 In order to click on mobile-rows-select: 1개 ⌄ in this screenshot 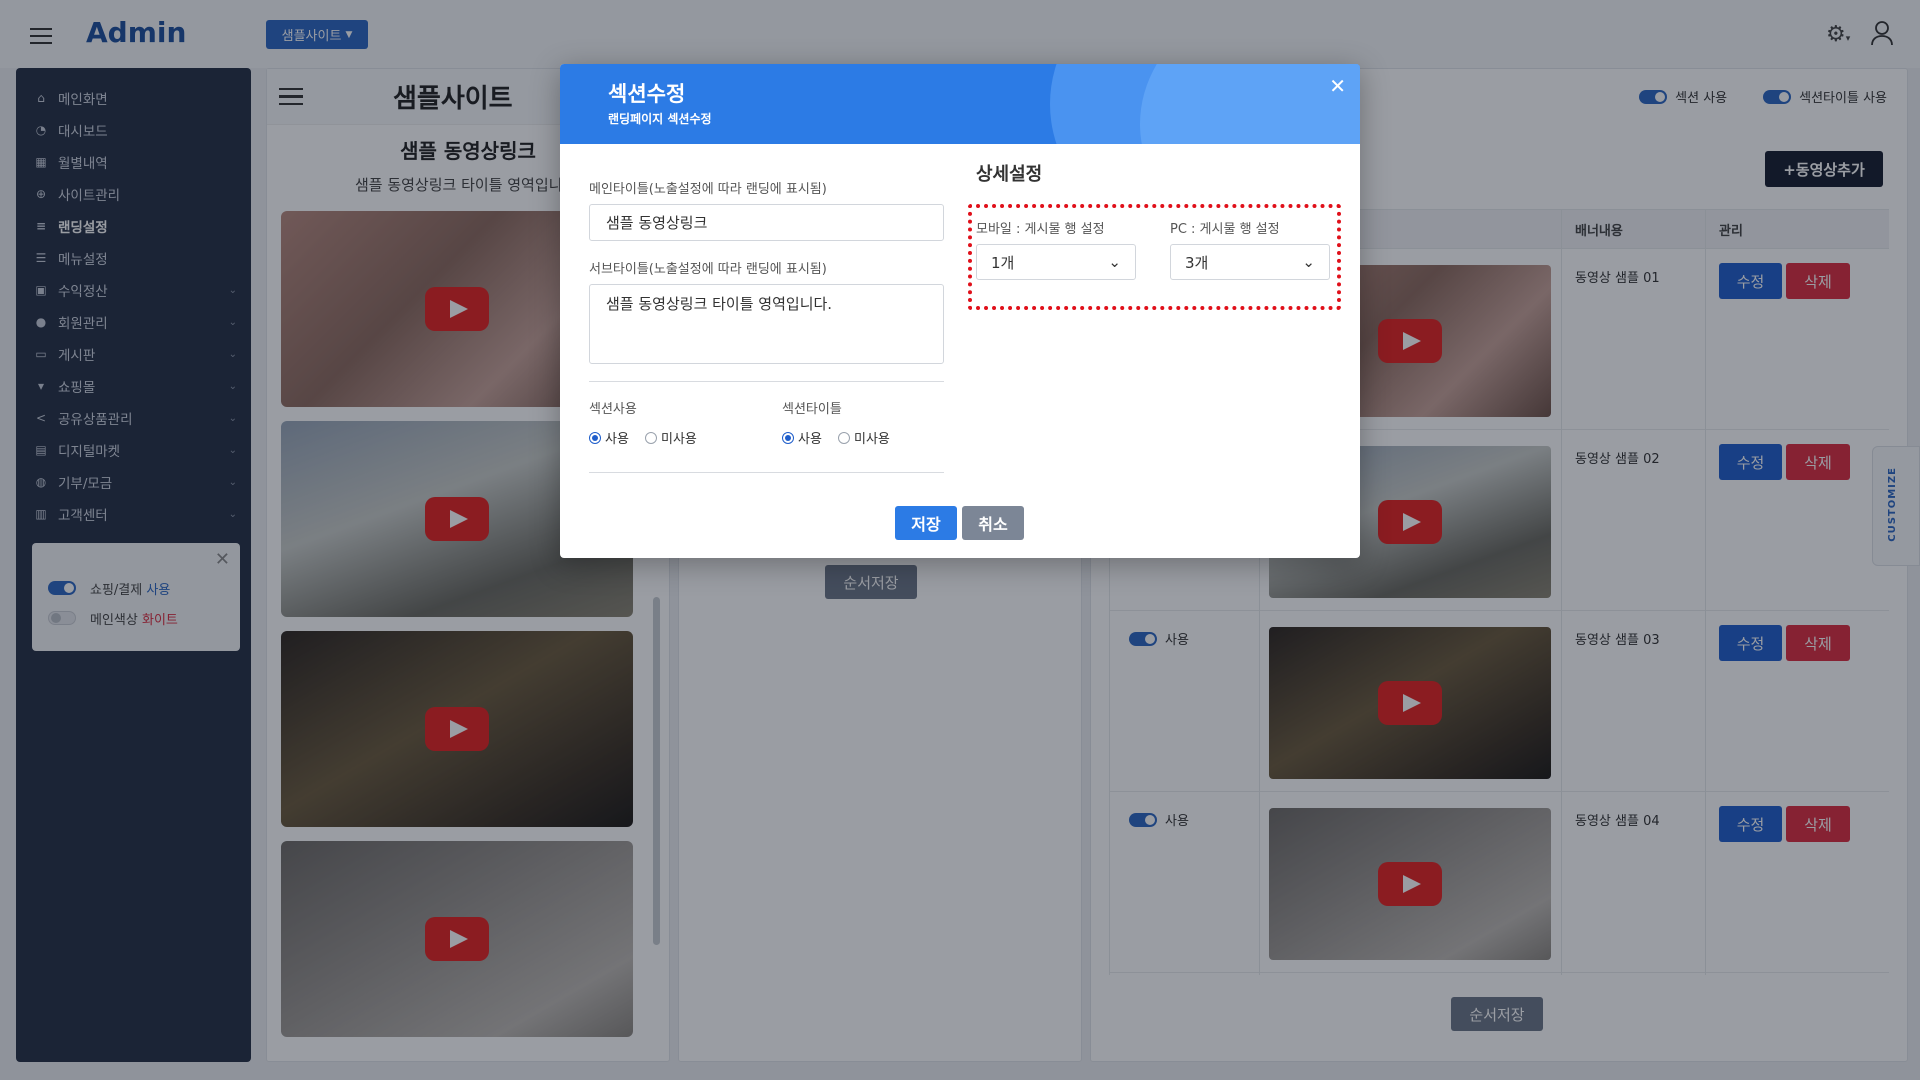, I will do `click(1056, 262)`.